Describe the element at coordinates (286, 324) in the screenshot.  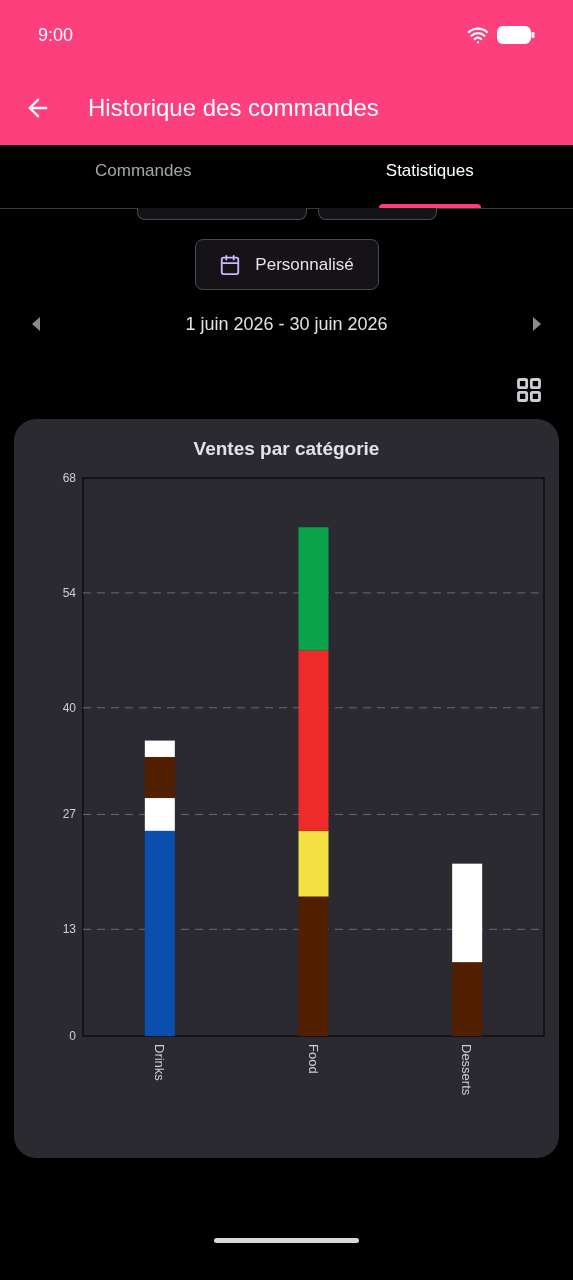
I see `date-range: 1 juin 2026 - 30 juin 2026` at that location.